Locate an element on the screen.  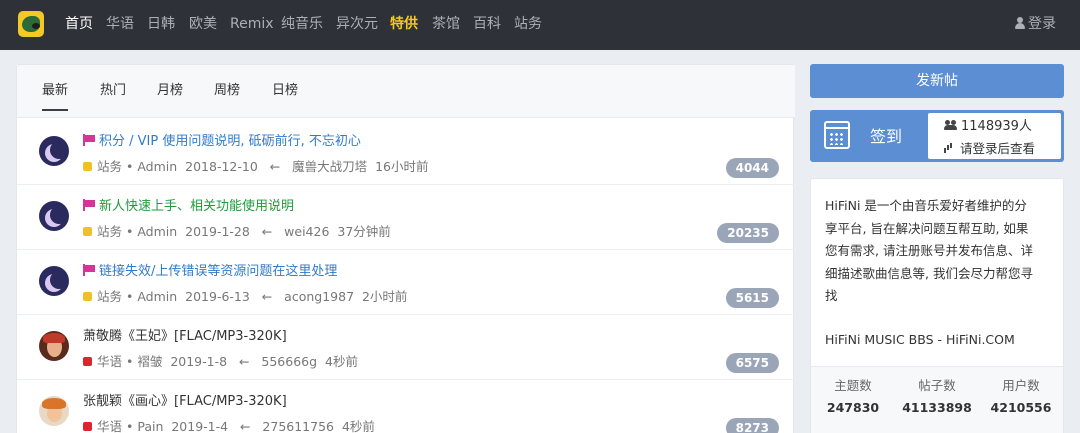
top-navbar: 首页 华语 日韩 欧美 Remix 纯音乐 异次元 特供 茶馆 百科 站务 登录 is located at coordinates (540, 25).